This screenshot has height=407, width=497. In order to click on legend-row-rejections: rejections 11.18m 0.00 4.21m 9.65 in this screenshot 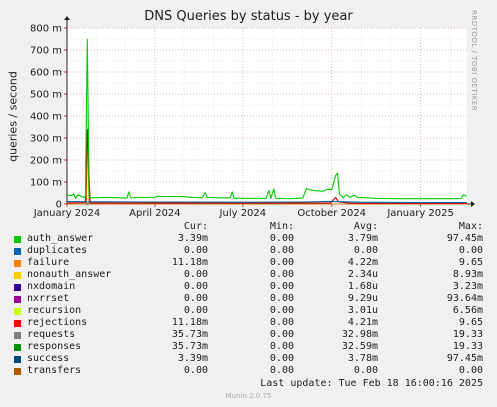, I will do `click(248, 323)`.